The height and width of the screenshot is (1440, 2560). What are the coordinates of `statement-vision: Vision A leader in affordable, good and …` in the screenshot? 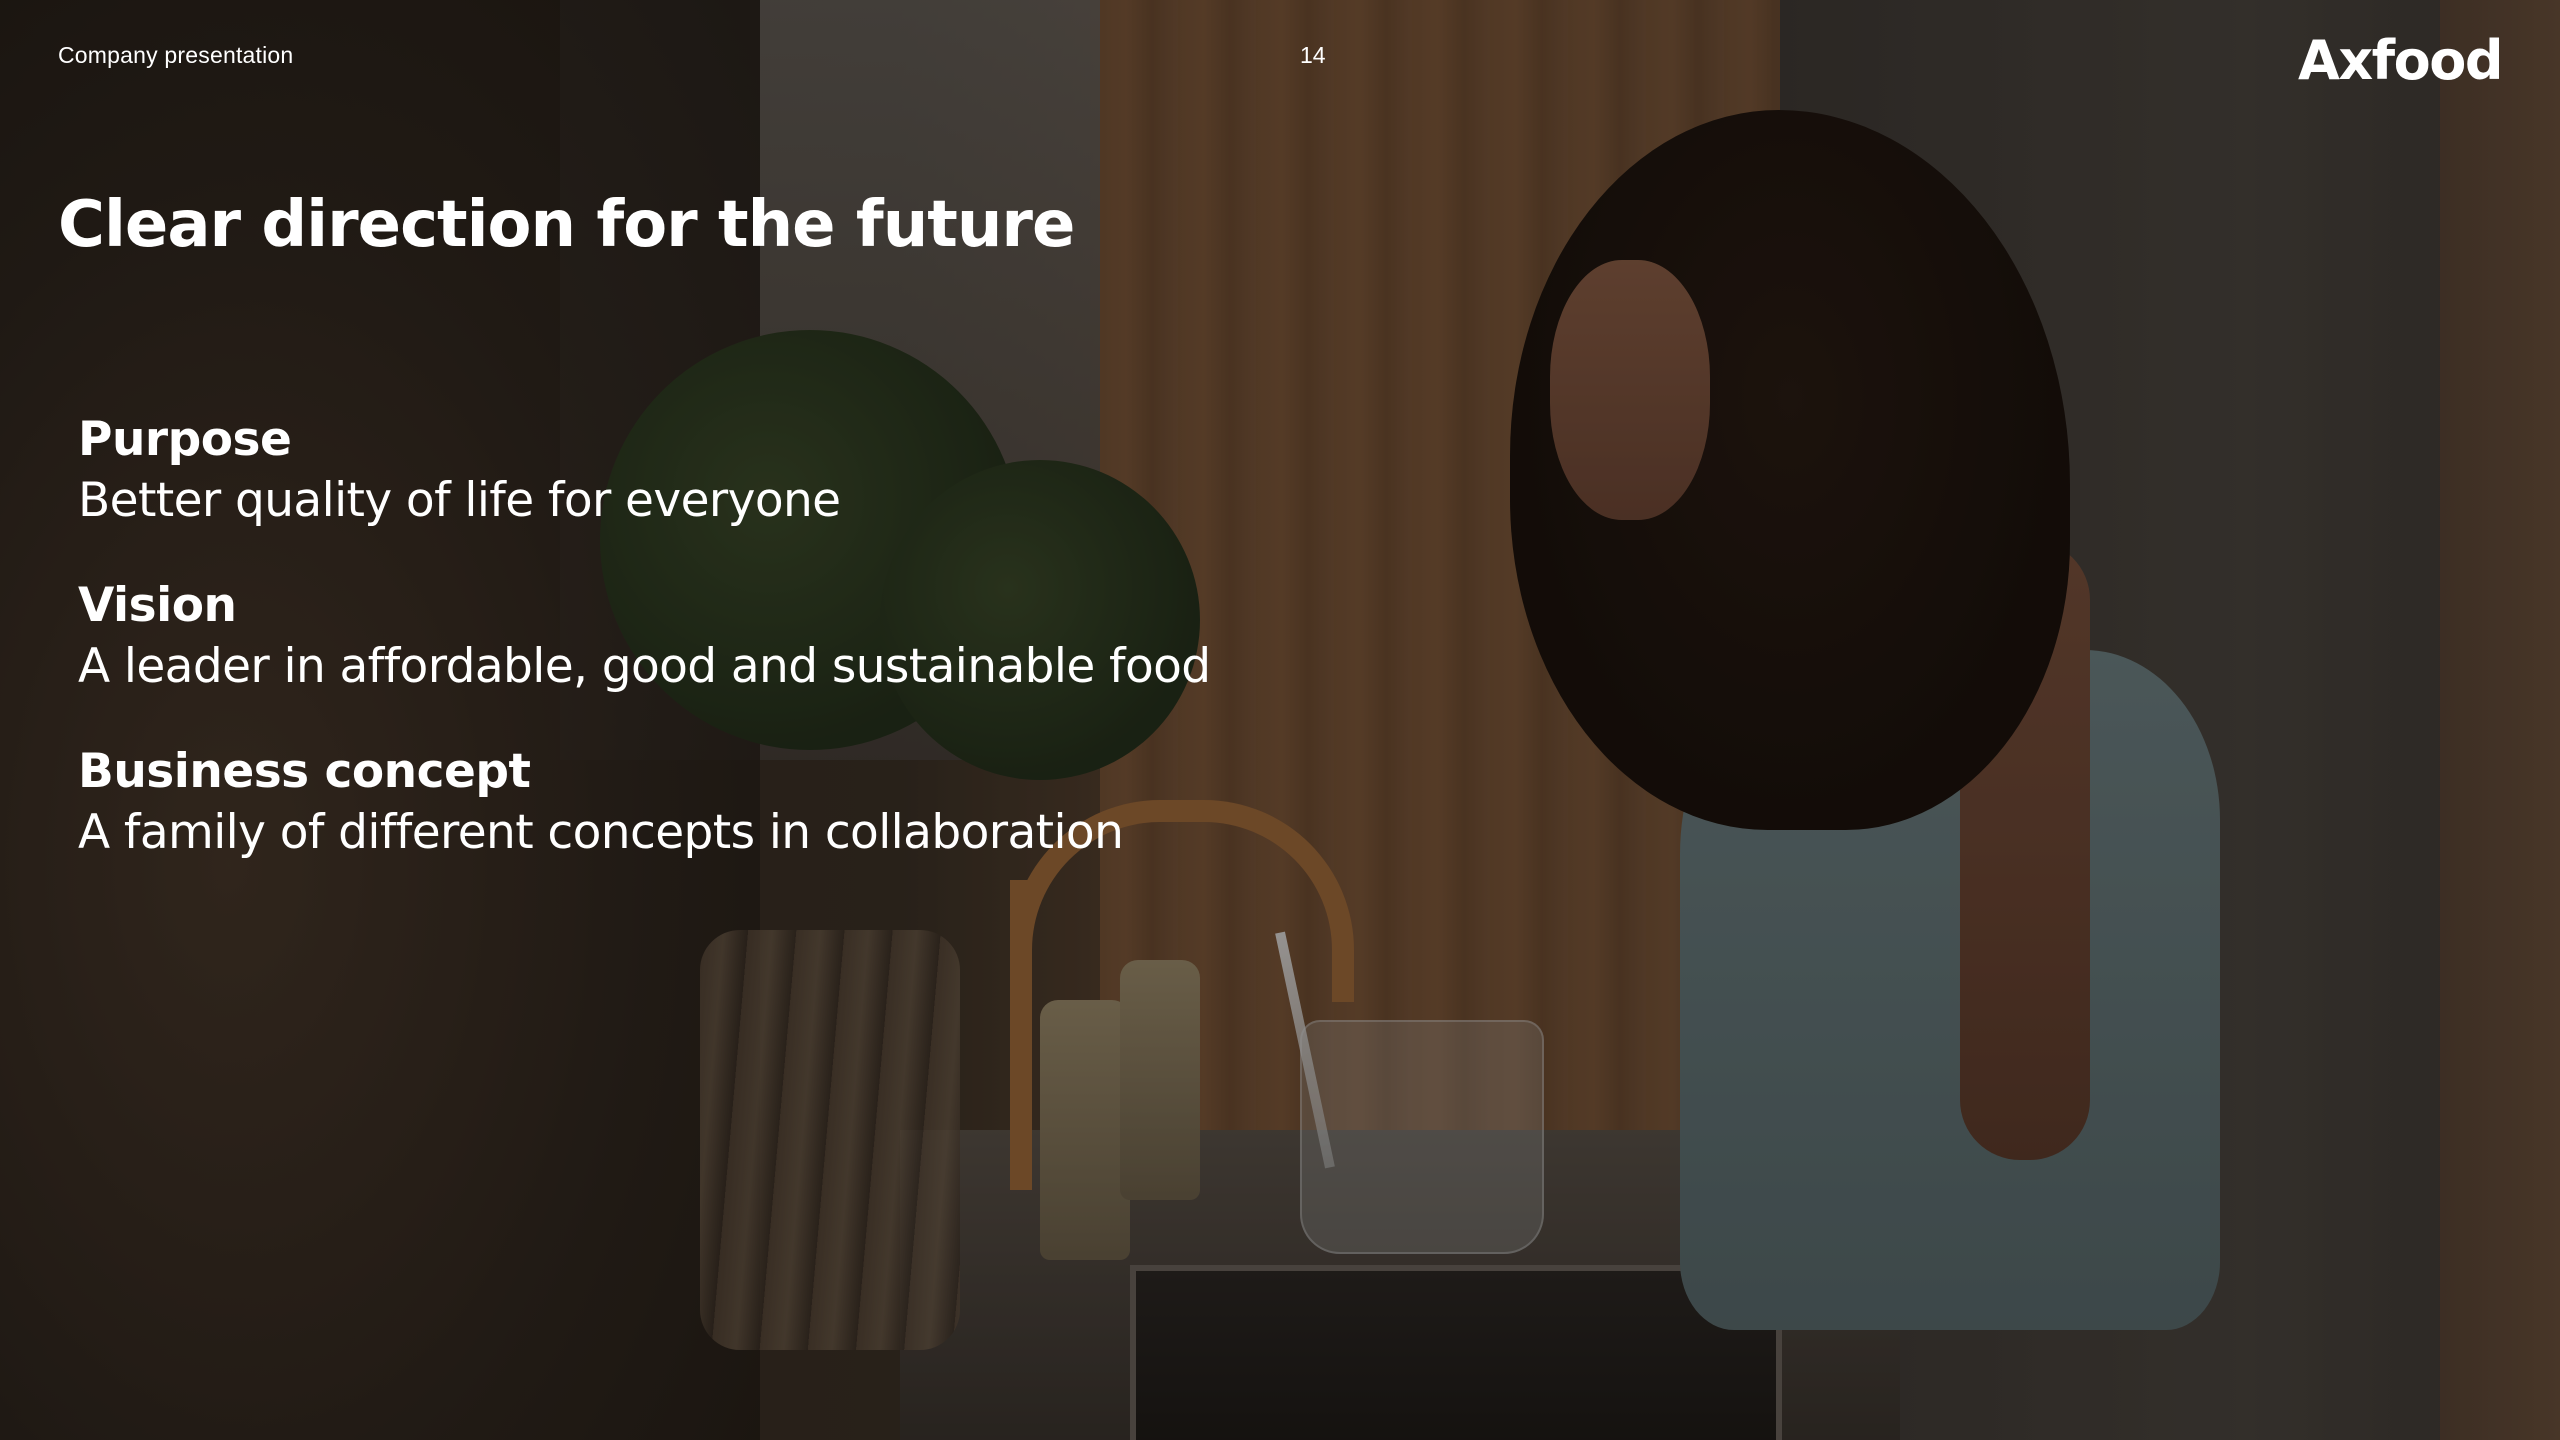 It's located at (778, 637).